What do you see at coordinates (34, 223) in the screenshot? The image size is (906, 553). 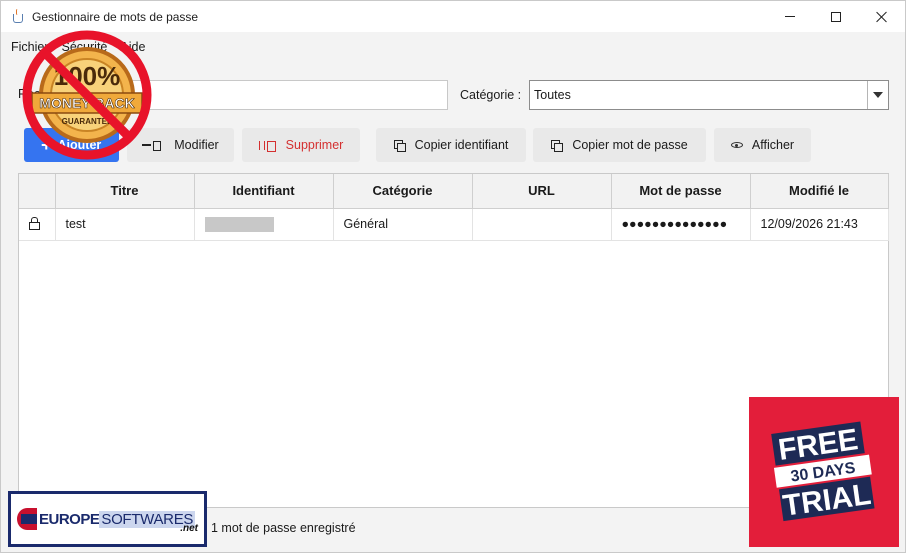 I see `lock-icon` at bounding box center [34, 223].